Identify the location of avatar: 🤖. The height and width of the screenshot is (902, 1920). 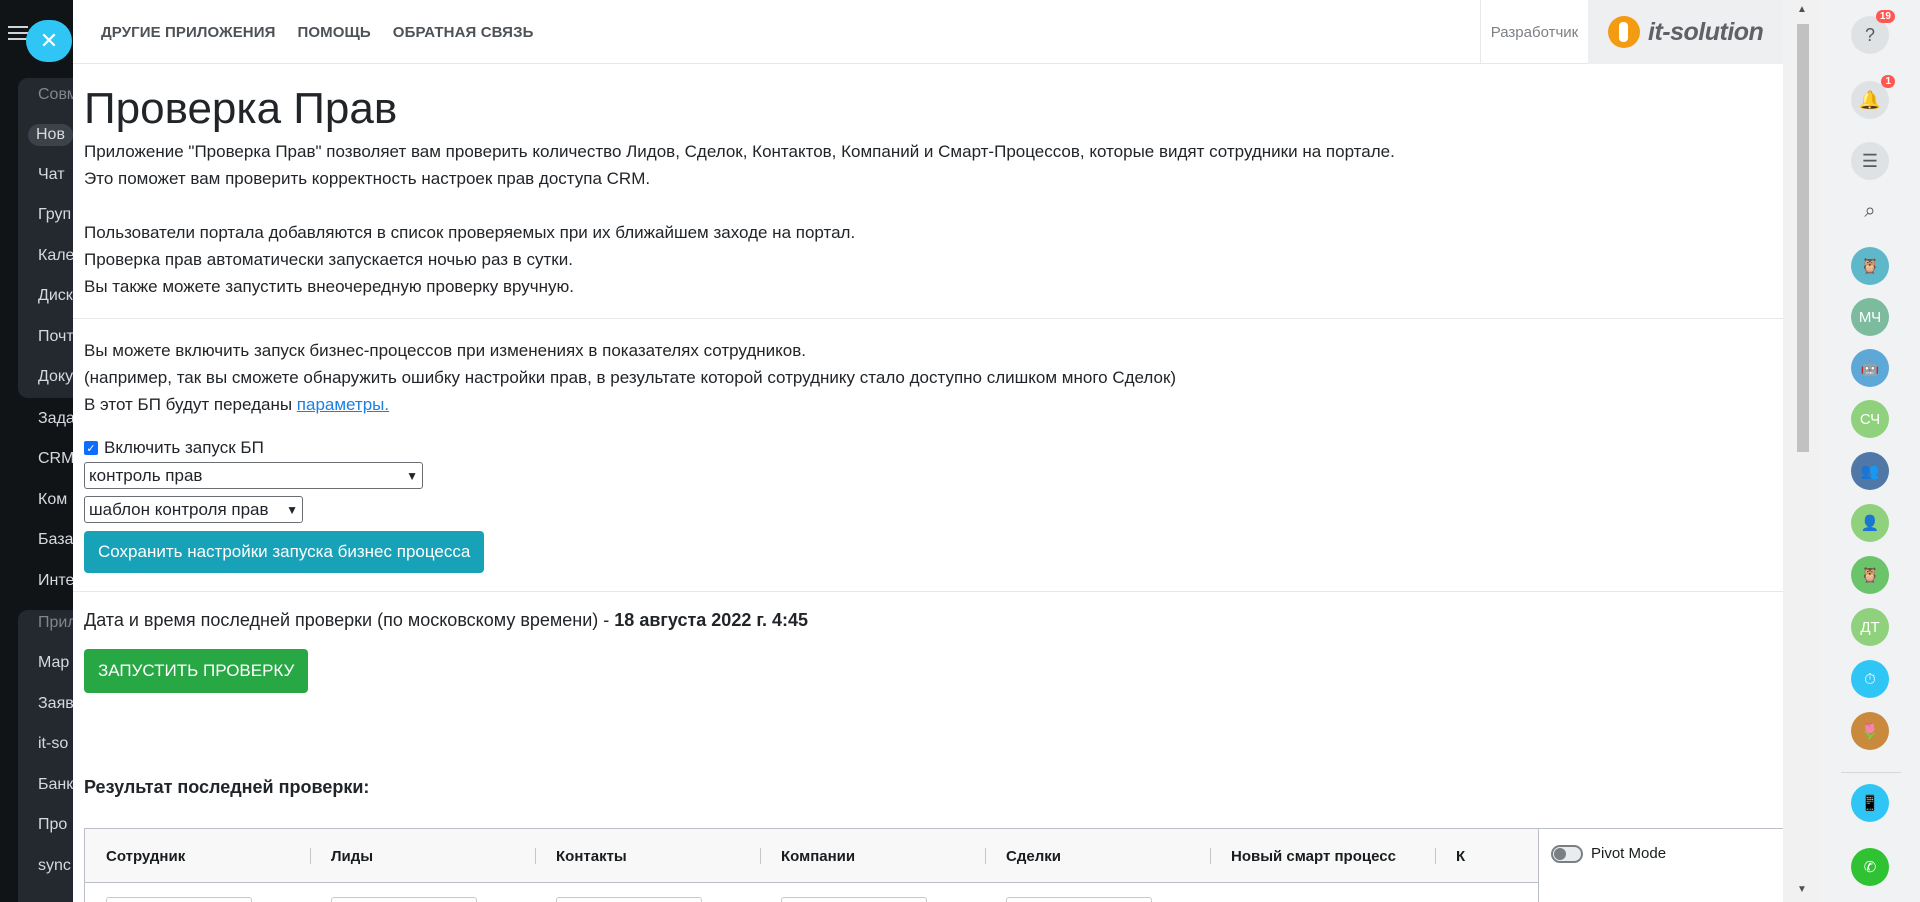
(1870, 368).